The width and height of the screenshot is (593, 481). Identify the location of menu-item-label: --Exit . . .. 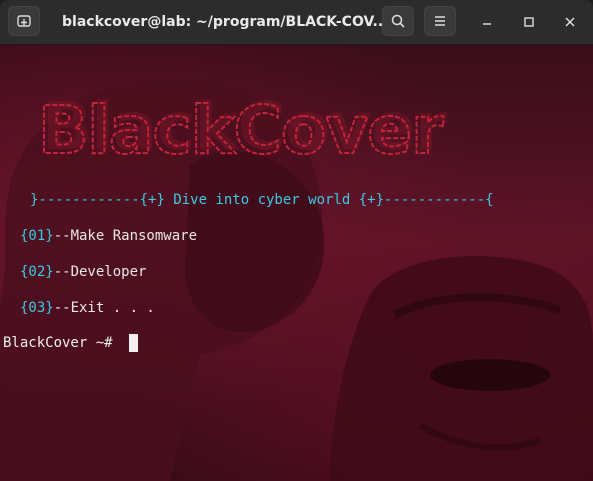
(104, 308).